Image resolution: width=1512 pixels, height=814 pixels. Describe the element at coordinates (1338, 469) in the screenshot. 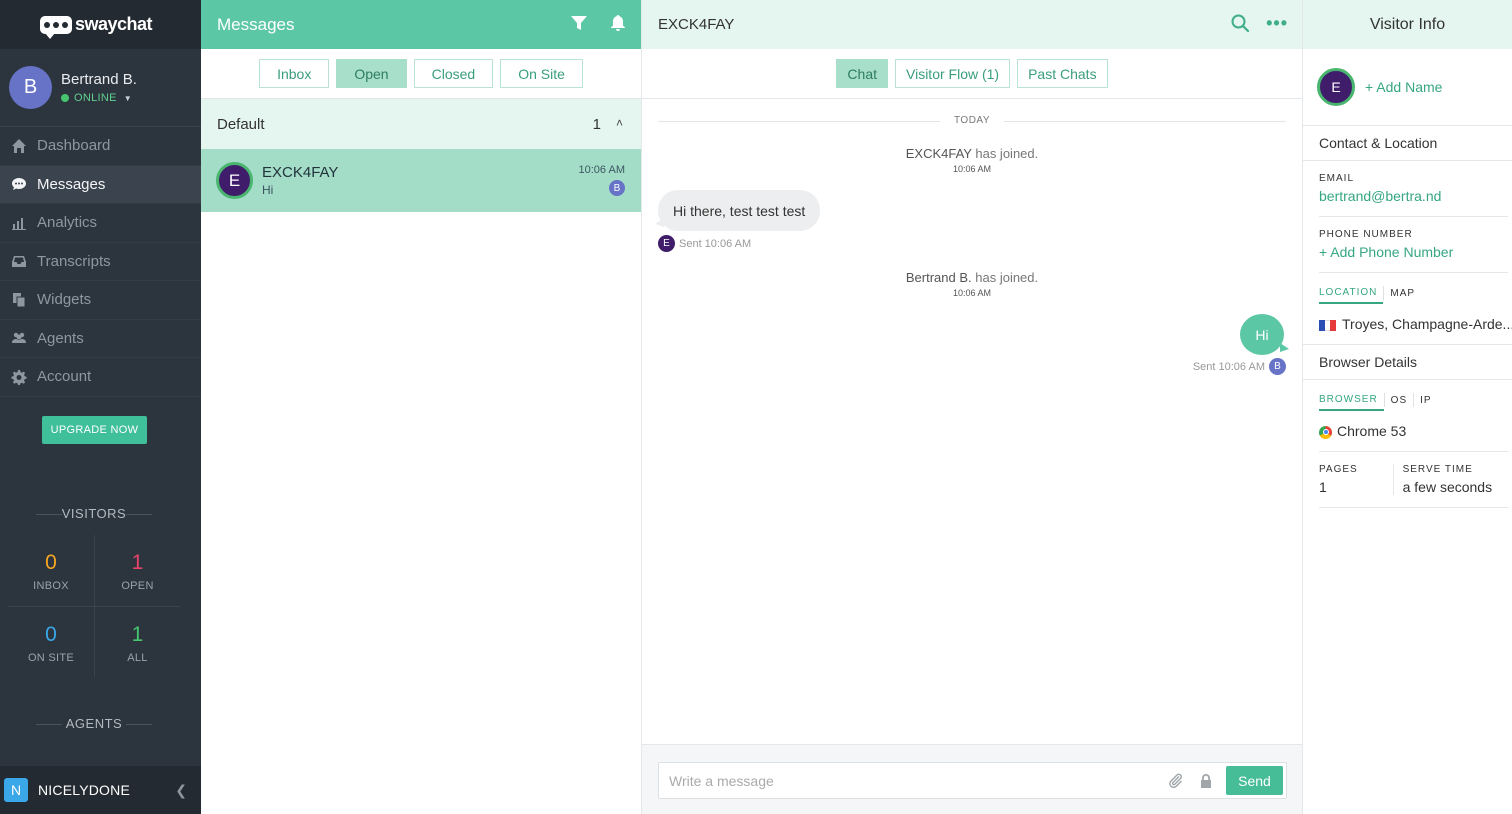

I see `pages-label: PAGES` at that location.